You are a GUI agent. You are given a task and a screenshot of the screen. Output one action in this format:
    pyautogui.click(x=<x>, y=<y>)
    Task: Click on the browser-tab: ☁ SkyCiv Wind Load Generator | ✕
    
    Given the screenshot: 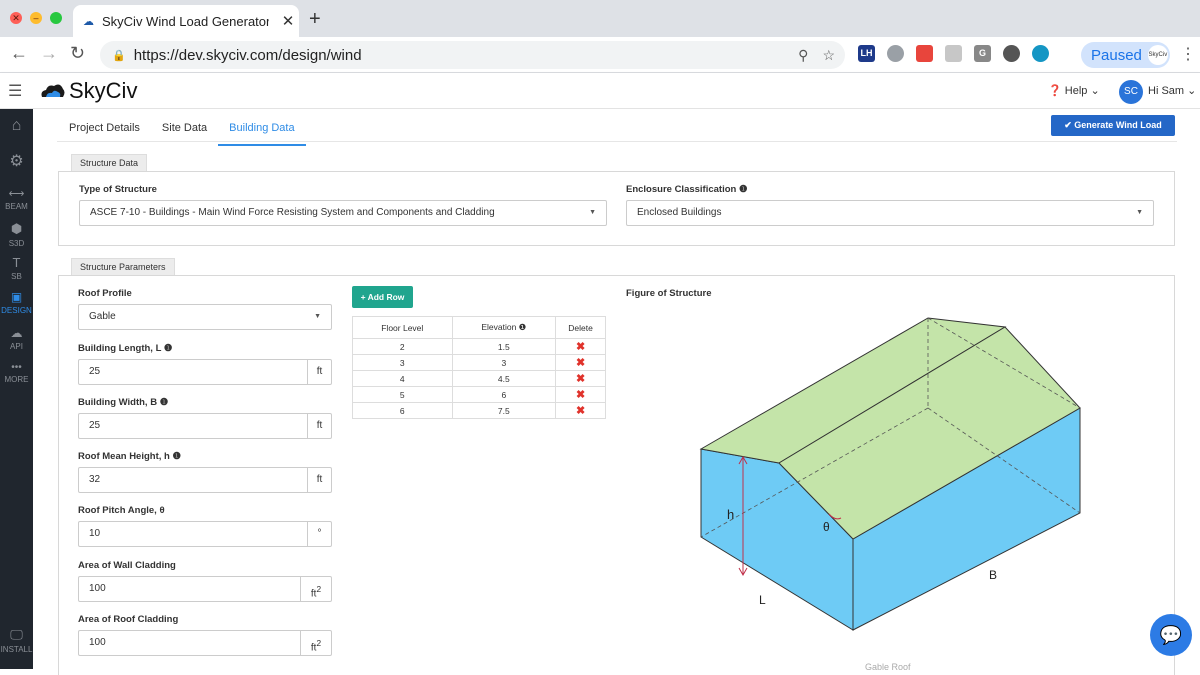 What is the action you would take?
    pyautogui.click(x=186, y=21)
    